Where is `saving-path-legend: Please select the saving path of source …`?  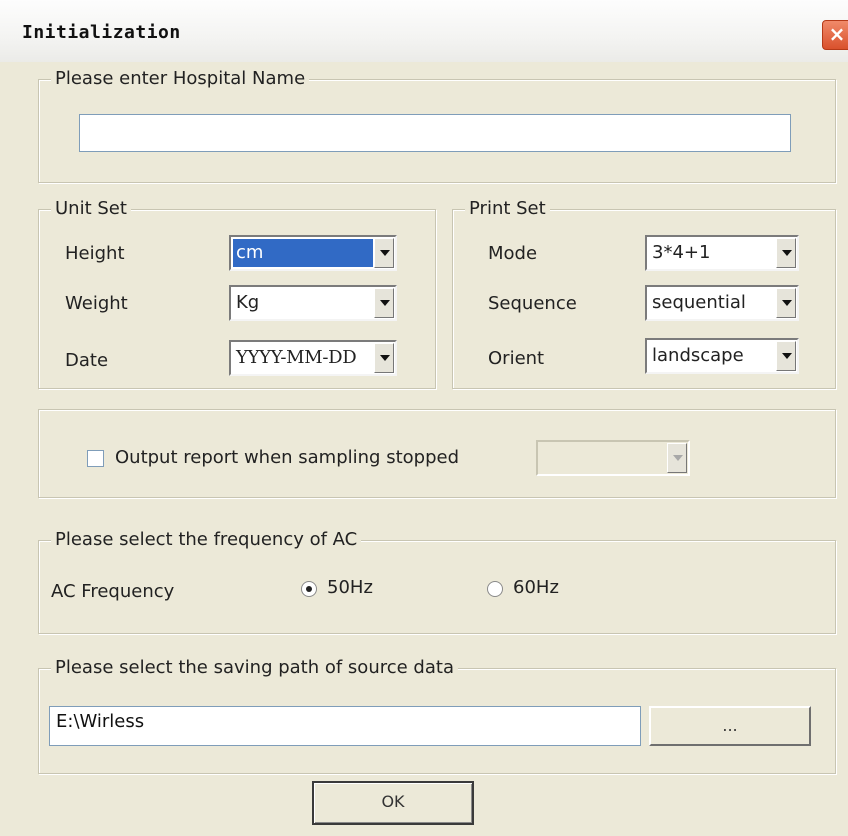
saving-path-legend: Please select the saving path of source … is located at coordinates (254, 668).